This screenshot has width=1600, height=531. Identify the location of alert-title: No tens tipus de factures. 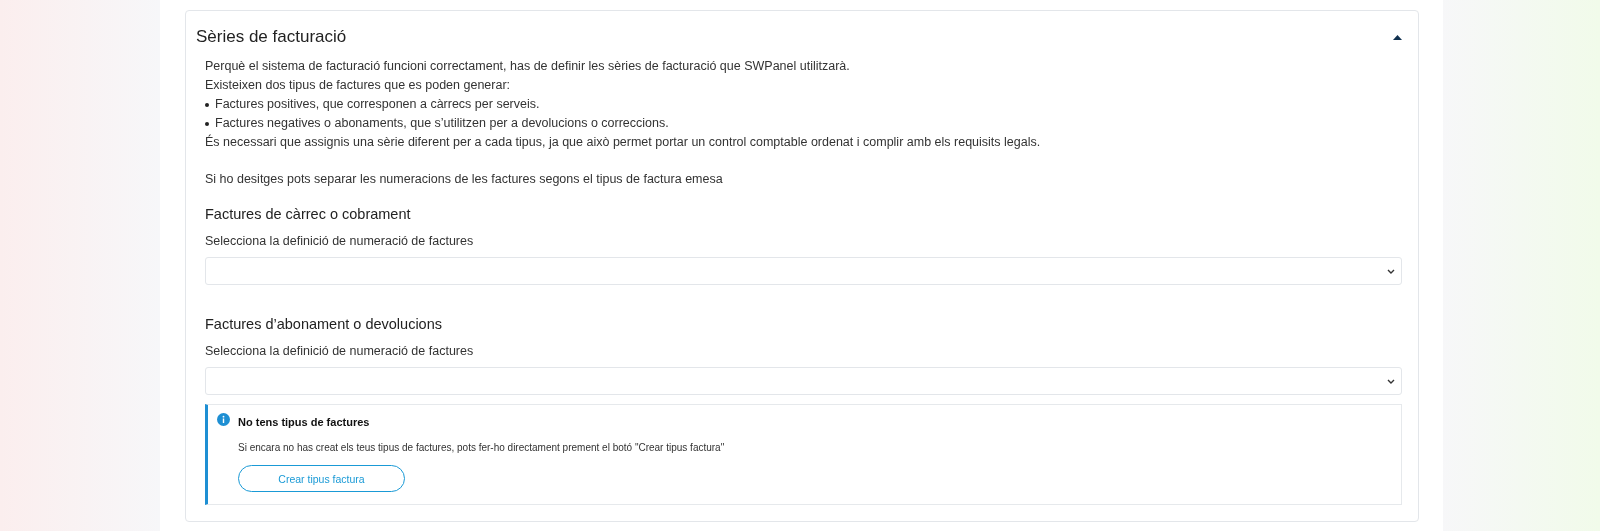
(304, 422).